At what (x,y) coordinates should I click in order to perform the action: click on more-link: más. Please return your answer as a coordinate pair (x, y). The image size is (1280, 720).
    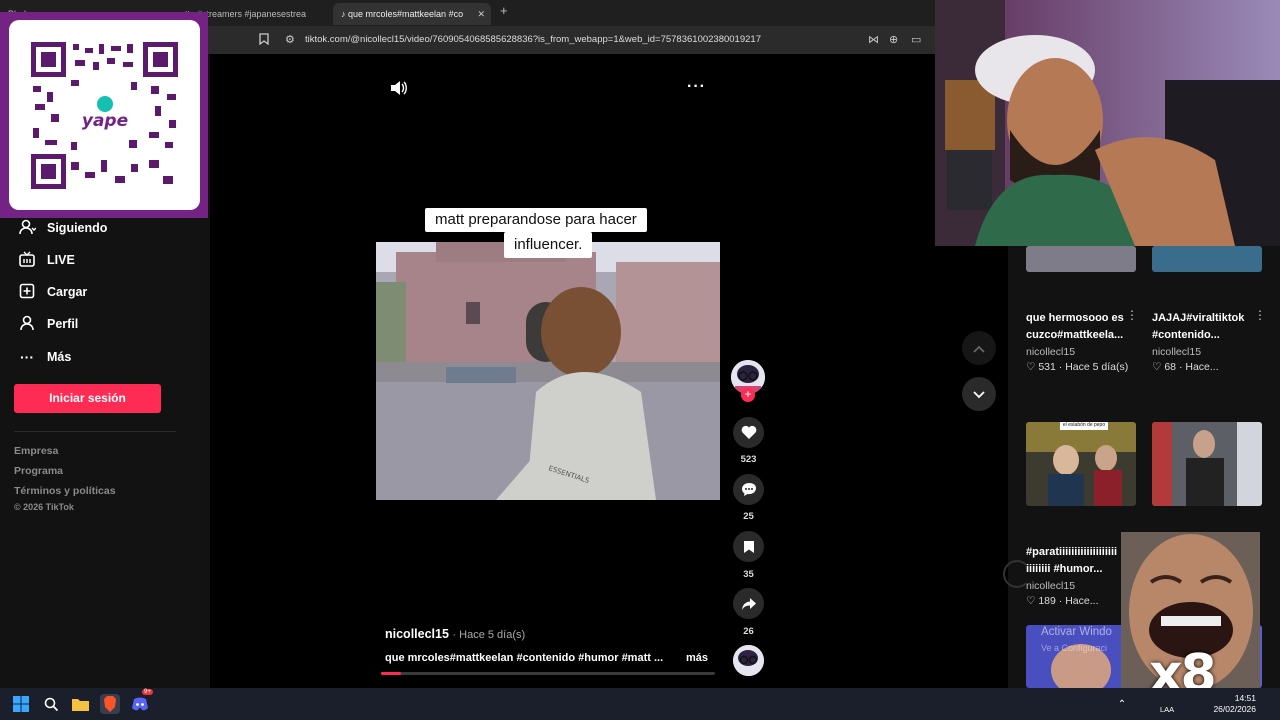
    Looking at the image, I should click on (697, 658).